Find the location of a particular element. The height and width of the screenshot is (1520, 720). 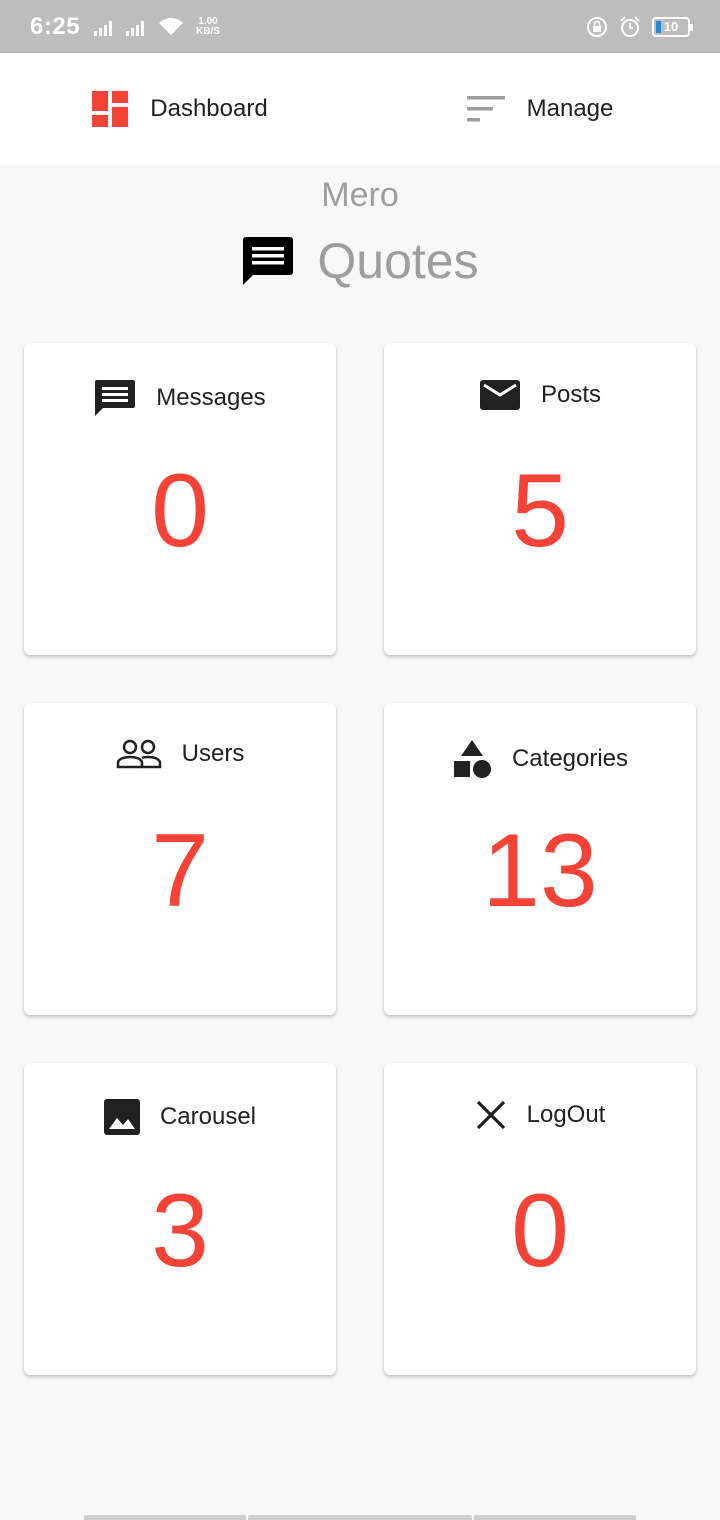

card-logout: LogOut 0 is located at coordinates (540, 1219).